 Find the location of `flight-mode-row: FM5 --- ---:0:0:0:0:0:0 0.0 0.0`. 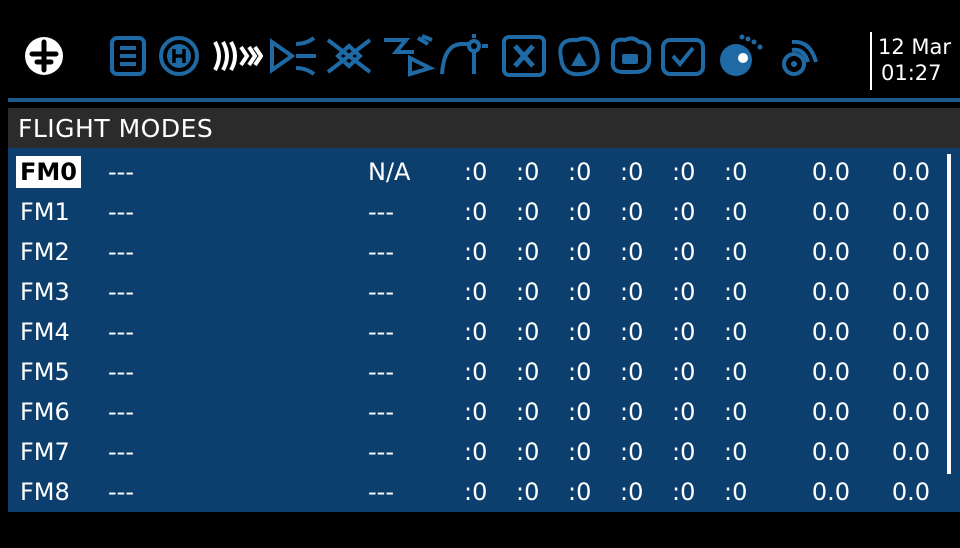

flight-mode-row: FM5 --- ---:0:0:0:0:0:0 0.0 0.0 is located at coordinates (484, 372).